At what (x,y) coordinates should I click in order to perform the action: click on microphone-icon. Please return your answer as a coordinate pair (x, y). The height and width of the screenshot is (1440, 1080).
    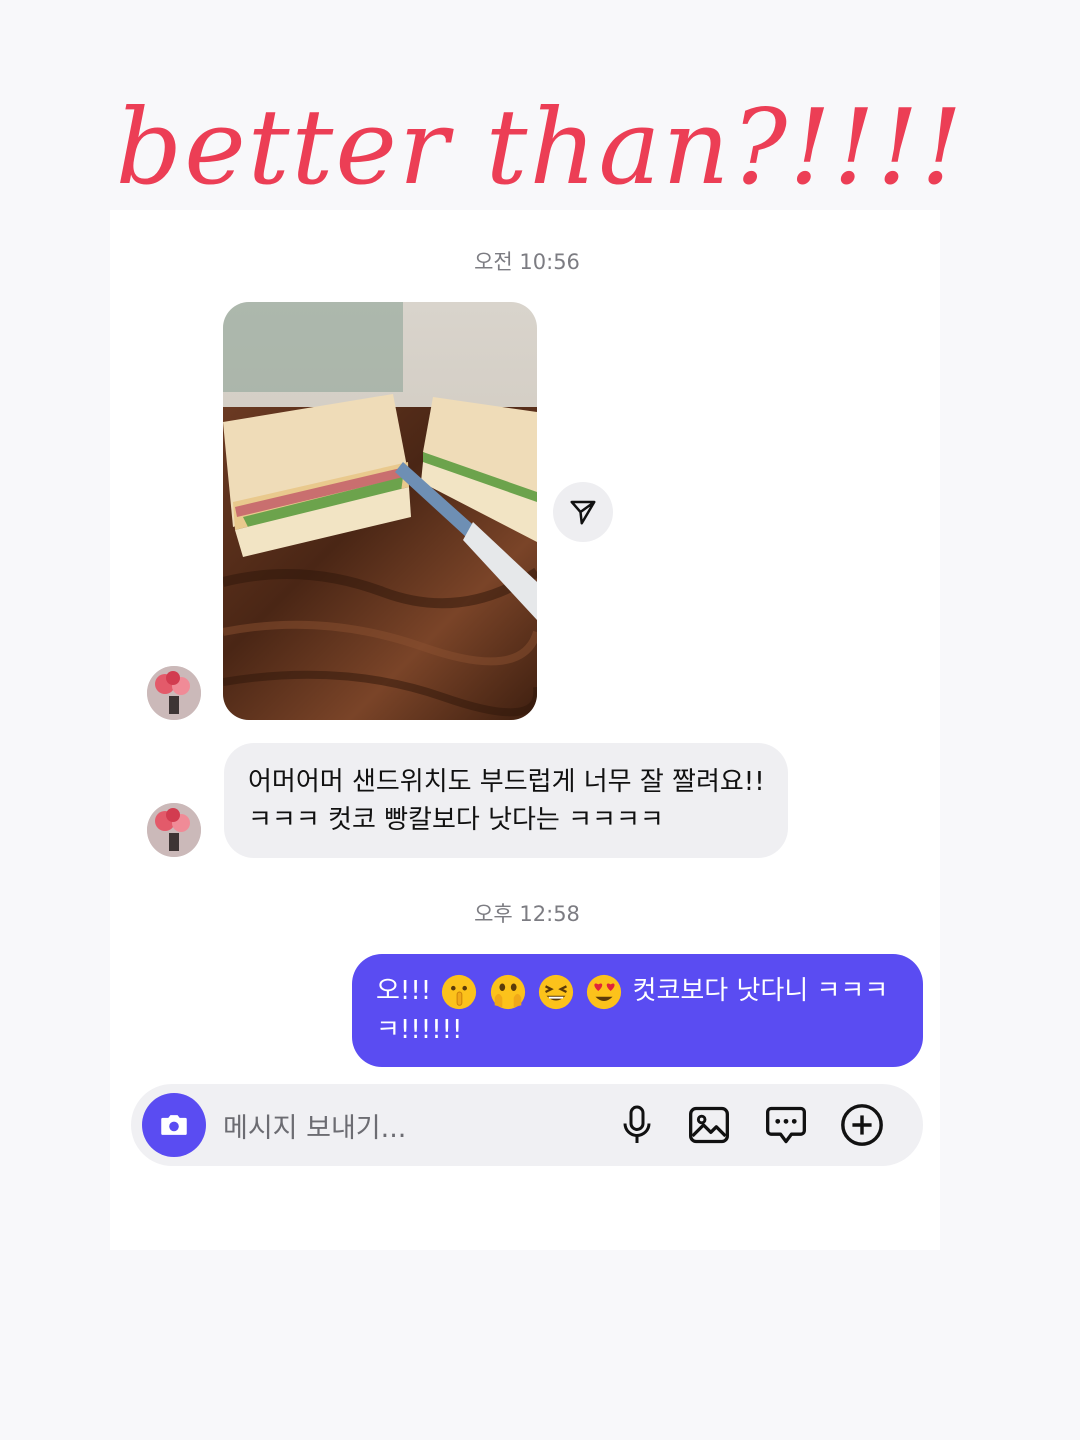
    Looking at the image, I should click on (637, 1124).